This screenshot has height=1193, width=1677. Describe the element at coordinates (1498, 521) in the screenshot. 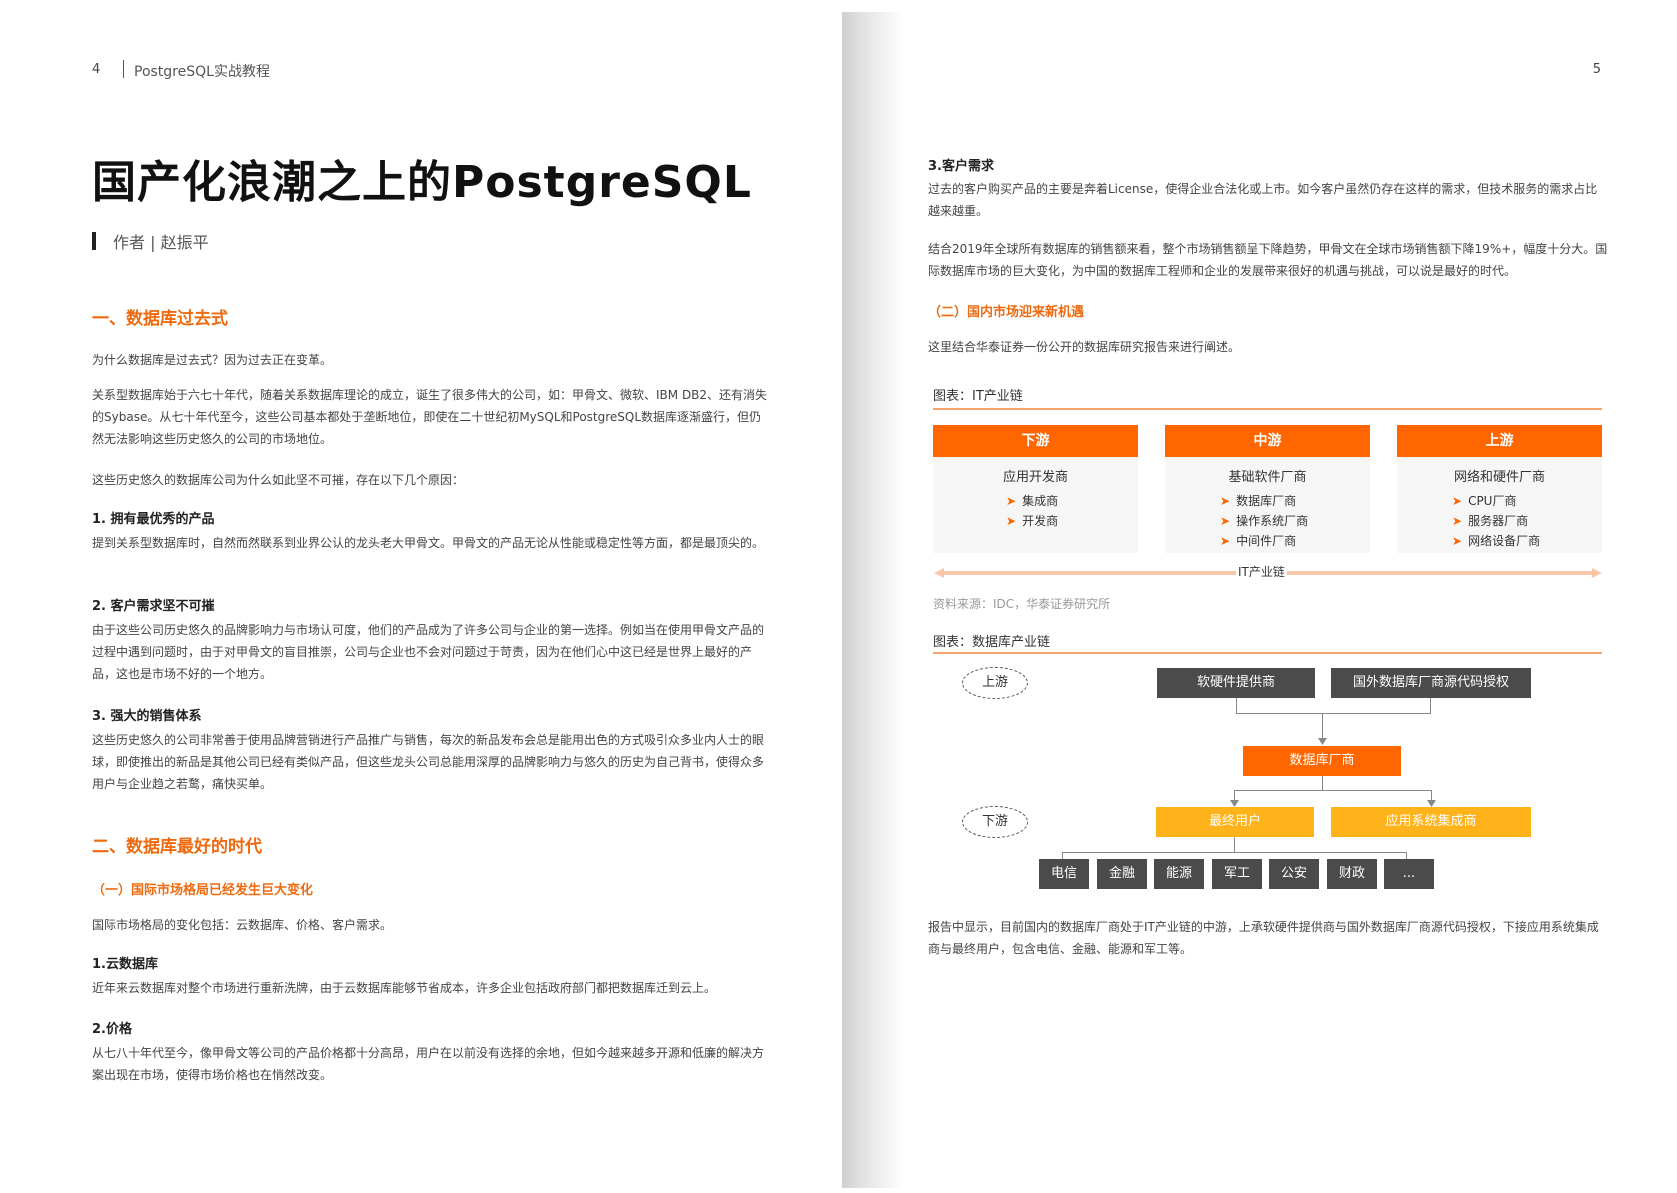

I see `list-item-label: 服务器厂商` at that location.